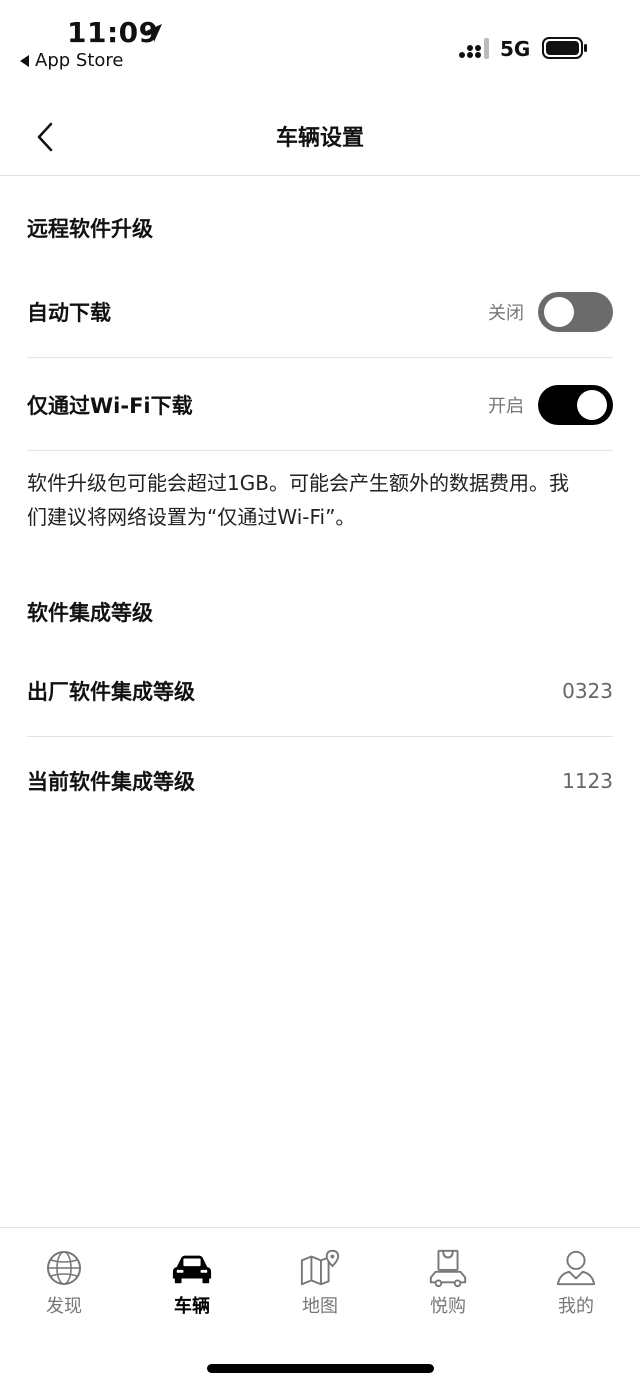 The image size is (640, 1387). What do you see at coordinates (69, 312) in the screenshot?
I see `auto-download-label: 自动下载` at bounding box center [69, 312].